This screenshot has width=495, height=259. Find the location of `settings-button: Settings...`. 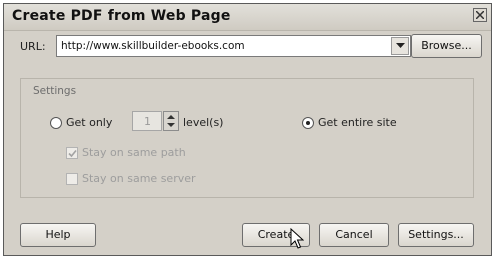

settings-button: Settings... is located at coordinates (436, 235).